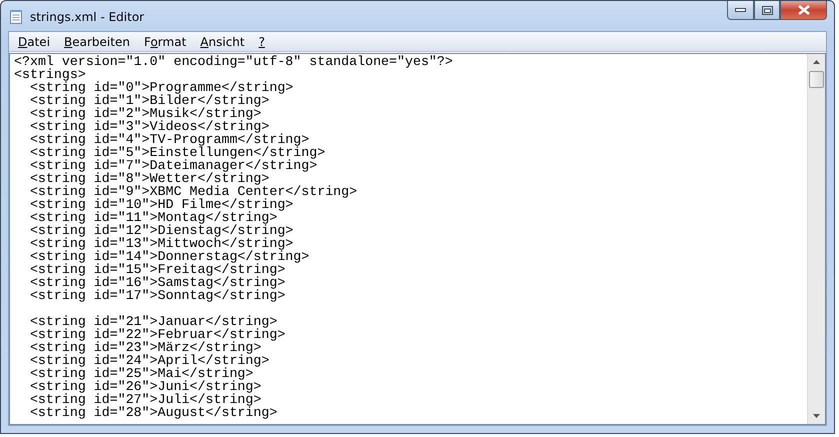  What do you see at coordinates (87, 17) in the screenshot?
I see `window-title: strings.xml - Editor` at bounding box center [87, 17].